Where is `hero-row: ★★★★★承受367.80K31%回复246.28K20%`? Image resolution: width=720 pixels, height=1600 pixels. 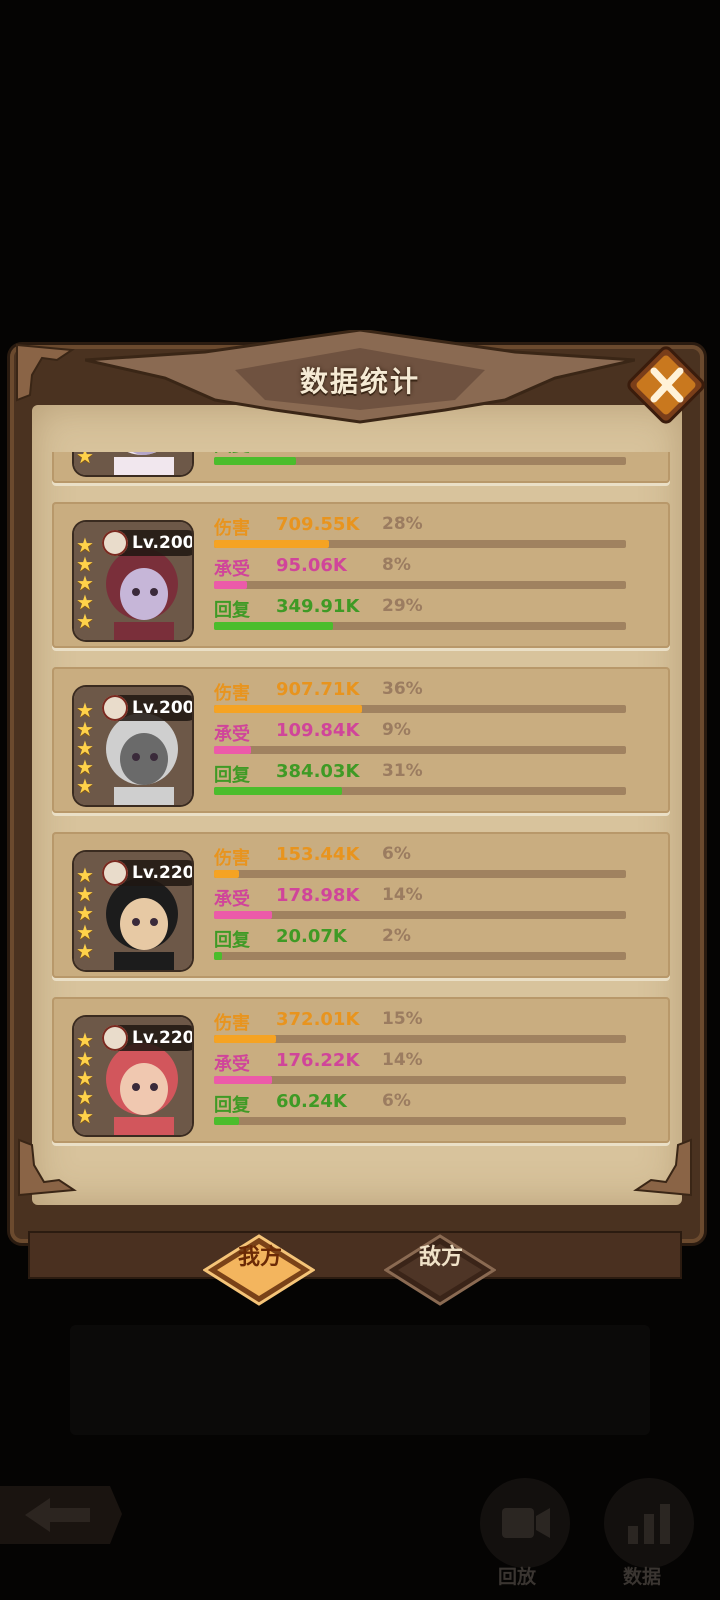 hero-row: ★★★★★承受367.80K31%回复246.28K20% is located at coordinates (361, 467).